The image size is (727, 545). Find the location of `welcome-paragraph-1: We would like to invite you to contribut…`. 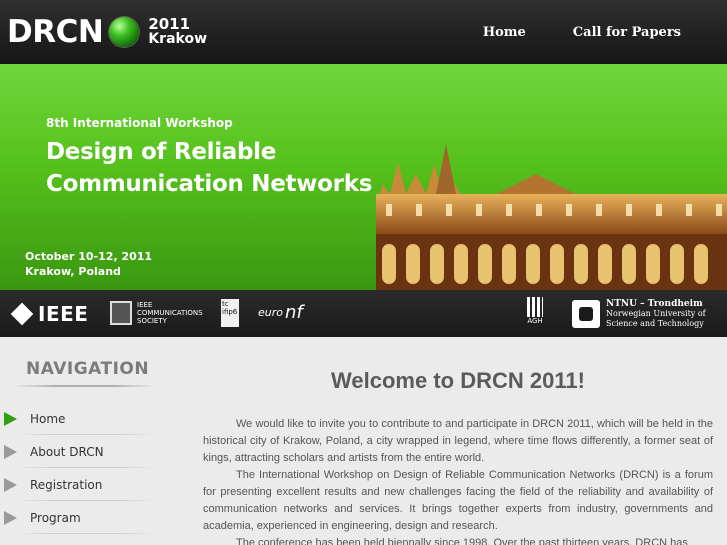

welcome-paragraph-1: We would like to invite you to contribut… is located at coordinates (458, 441).